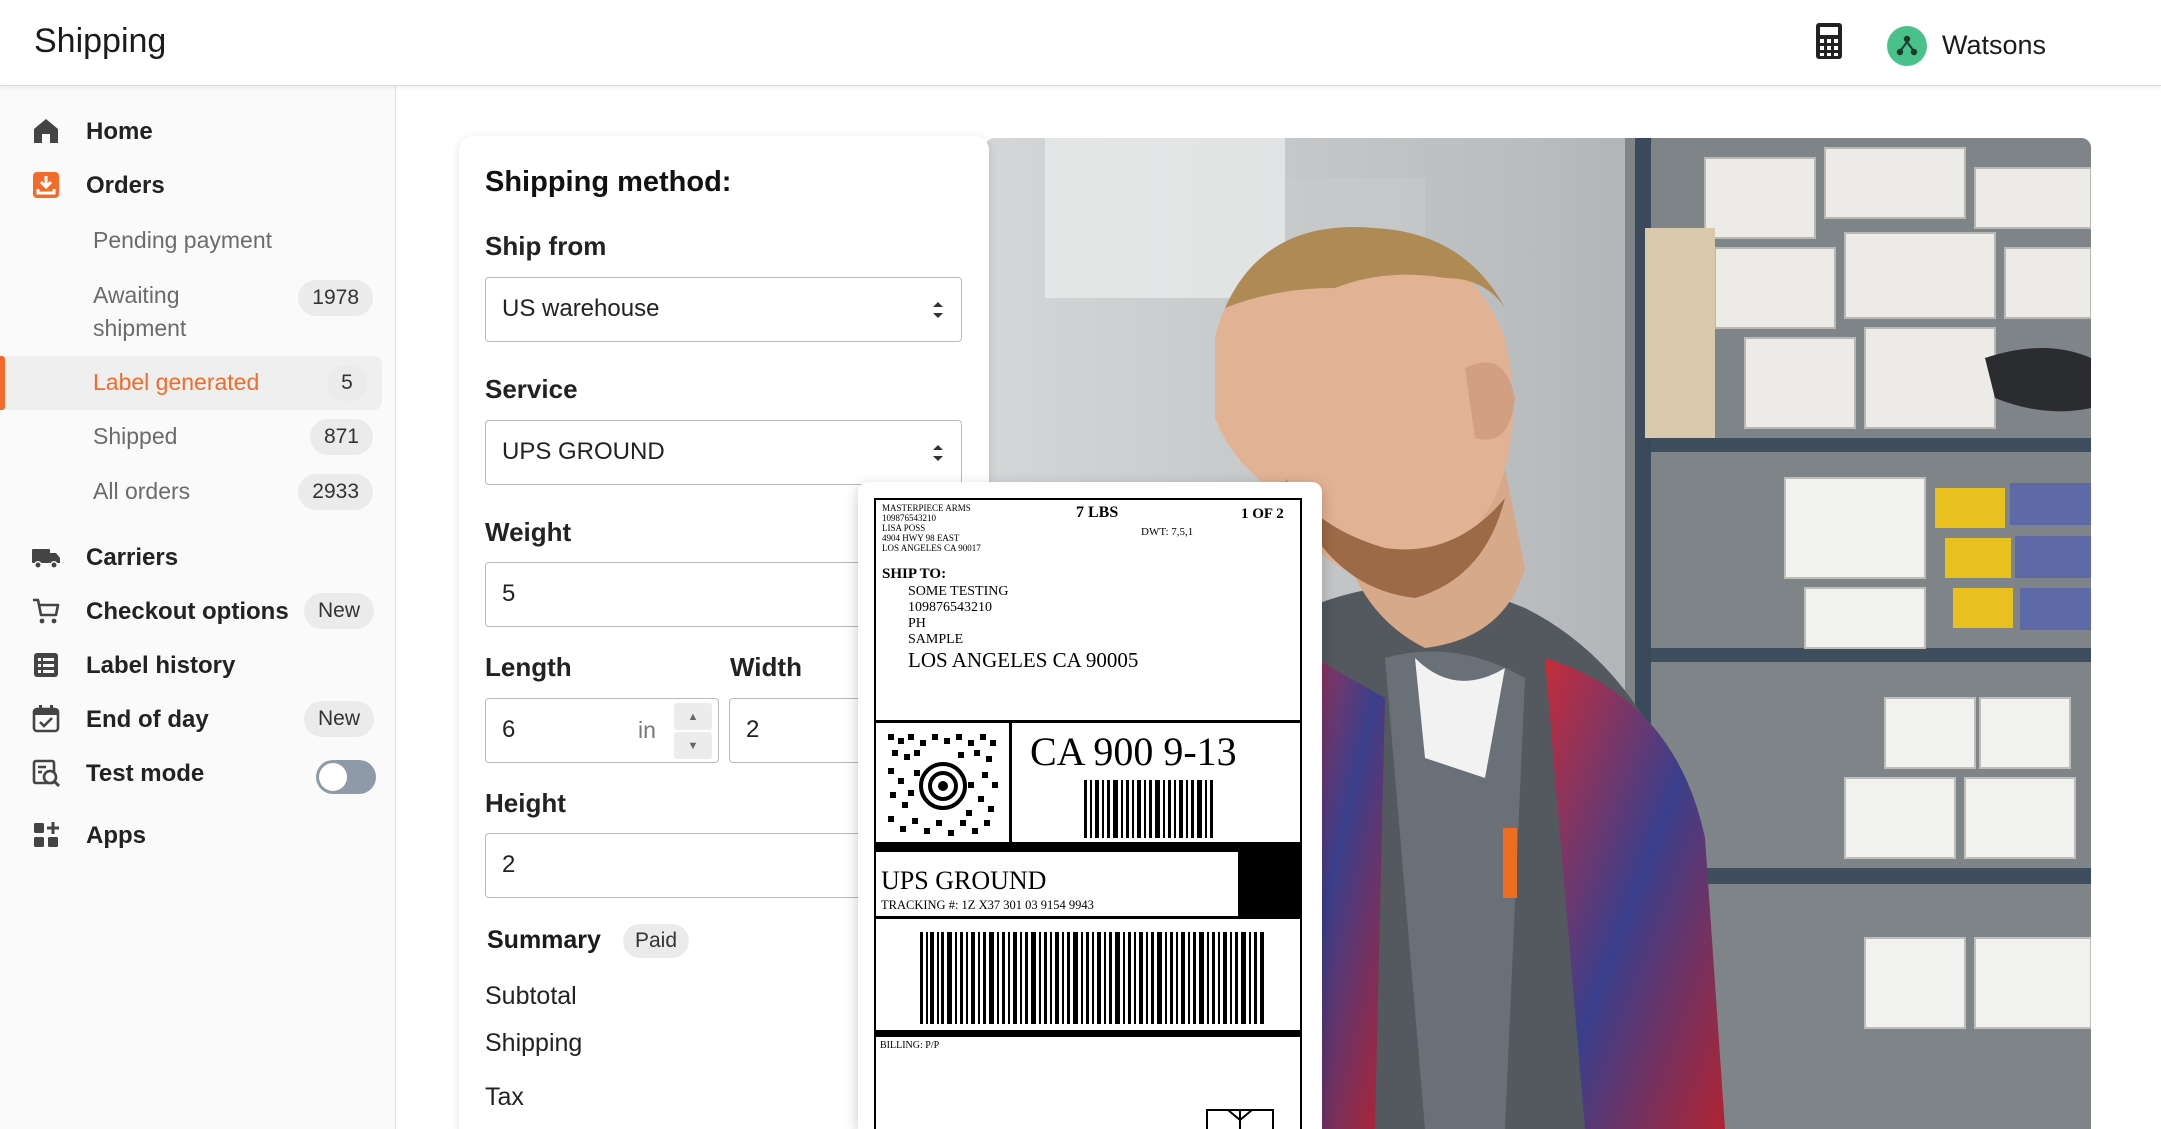 This screenshot has width=2161, height=1129. What do you see at coordinates (608, 182) in the screenshot?
I see `panel-title: Shipping method:` at bounding box center [608, 182].